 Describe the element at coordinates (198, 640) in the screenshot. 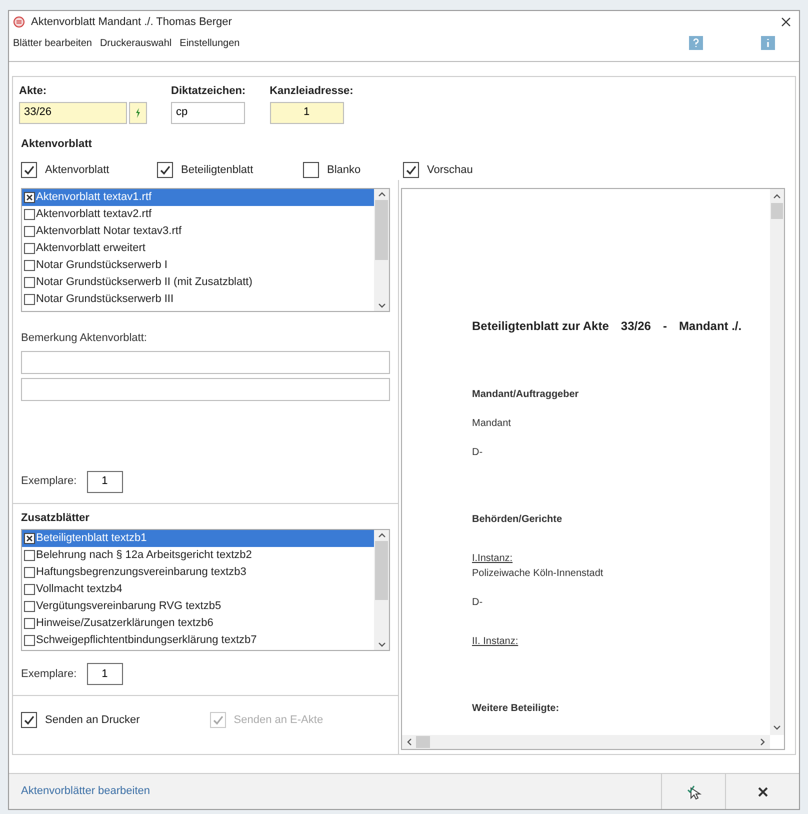

I see `list-item: Schweigepflichtentbindungserklärung textzb7` at that location.